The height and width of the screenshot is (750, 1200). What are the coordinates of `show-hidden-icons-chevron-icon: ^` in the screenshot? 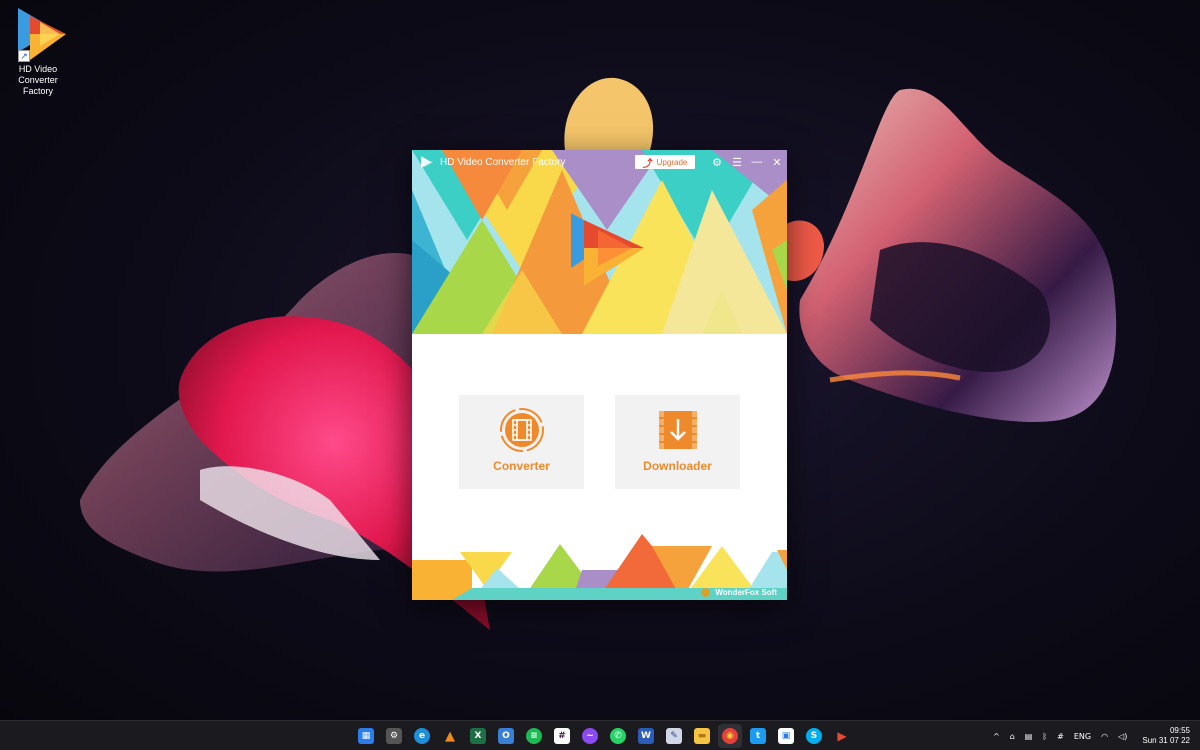 It's located at (996, 736).